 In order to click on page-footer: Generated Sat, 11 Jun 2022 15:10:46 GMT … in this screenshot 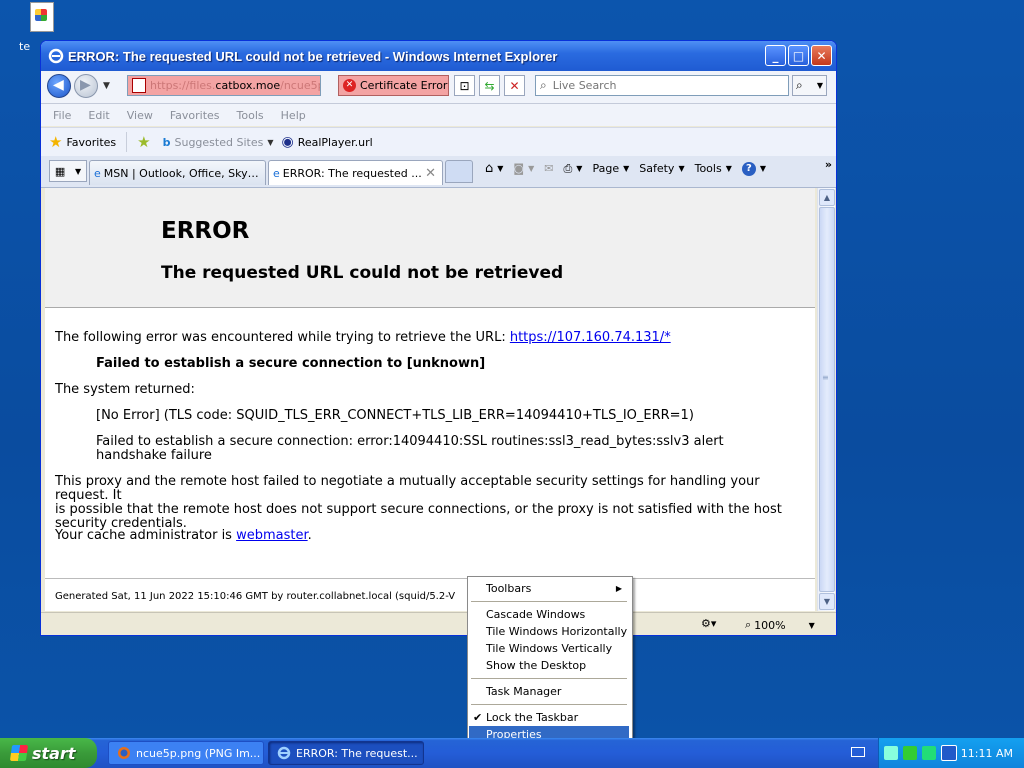, I will do `click(255, 596)`.